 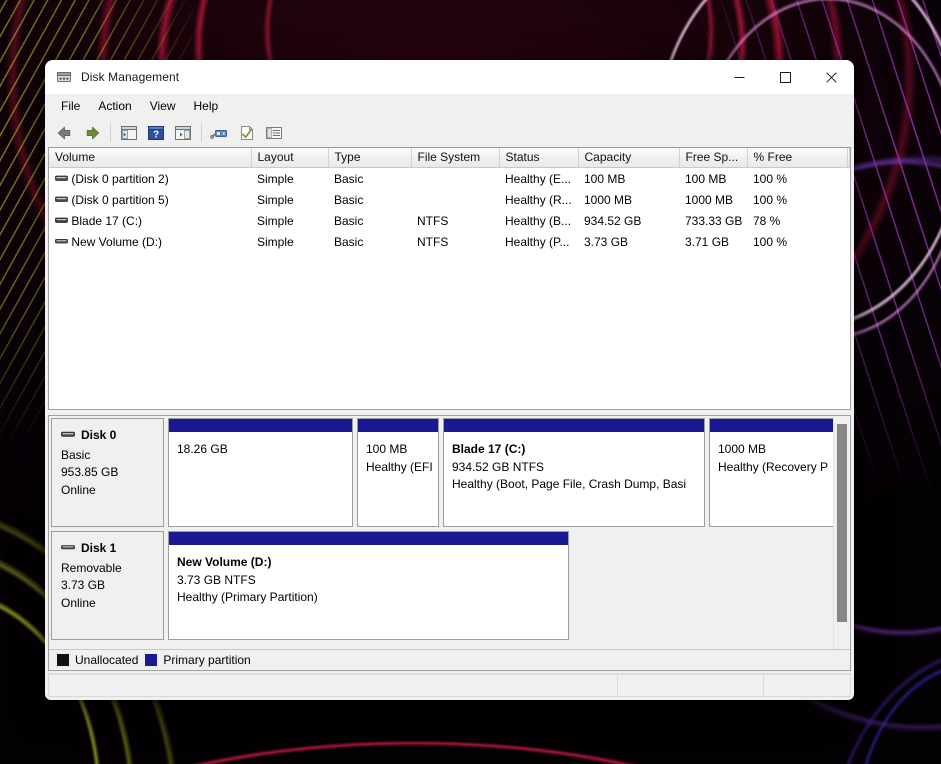 I want to click on menu-file: File, so click(x=70, y=106).